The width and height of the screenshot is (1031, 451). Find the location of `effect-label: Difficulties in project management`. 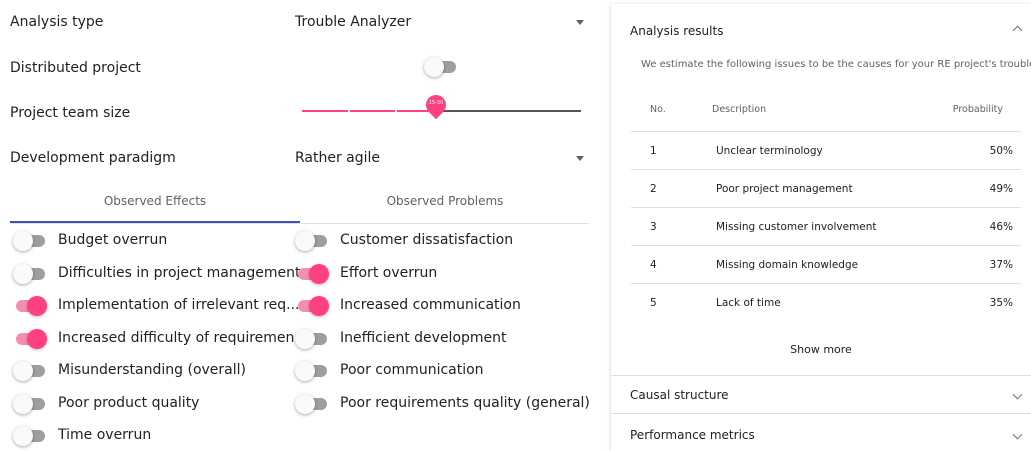

effect-label: Difficulties in project management is located at coordinates (179, 272).